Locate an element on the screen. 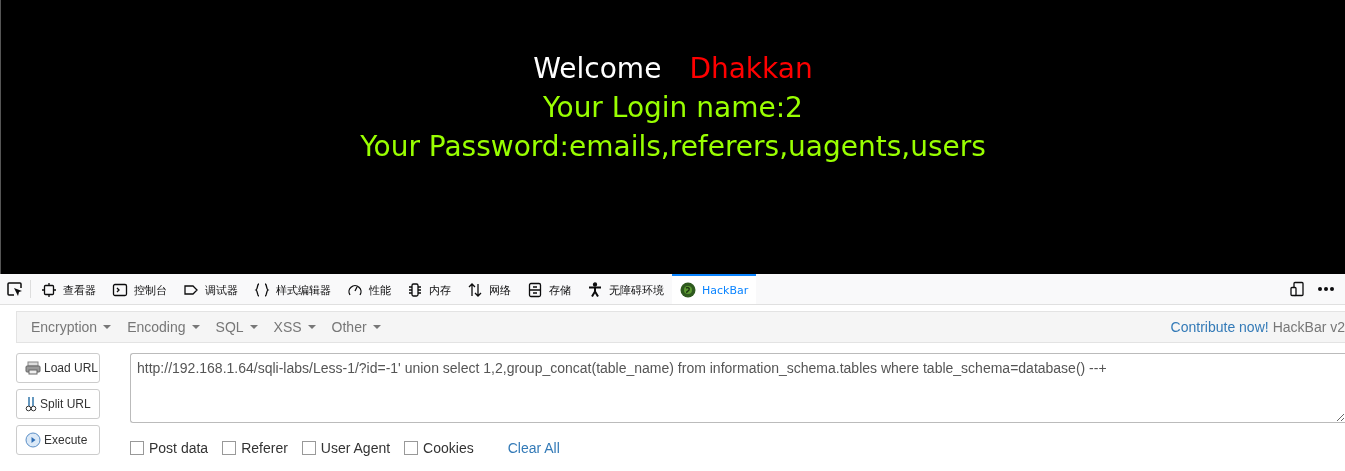 The image size is (1345, 471). more-icon is located at coordinates (1326, 289).